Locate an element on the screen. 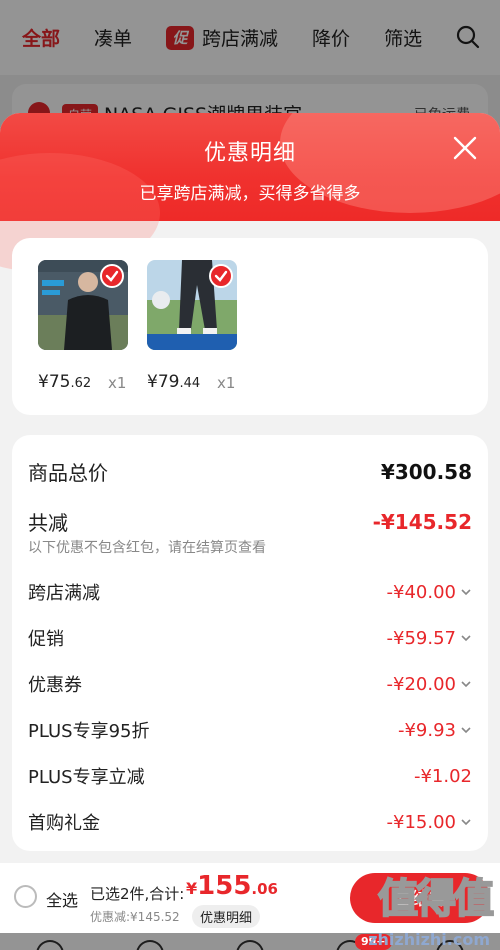 The height and width of the screenshot is (950, 500). discount-item-label: PLUS专享95折 is located at coordinates (89, 731).